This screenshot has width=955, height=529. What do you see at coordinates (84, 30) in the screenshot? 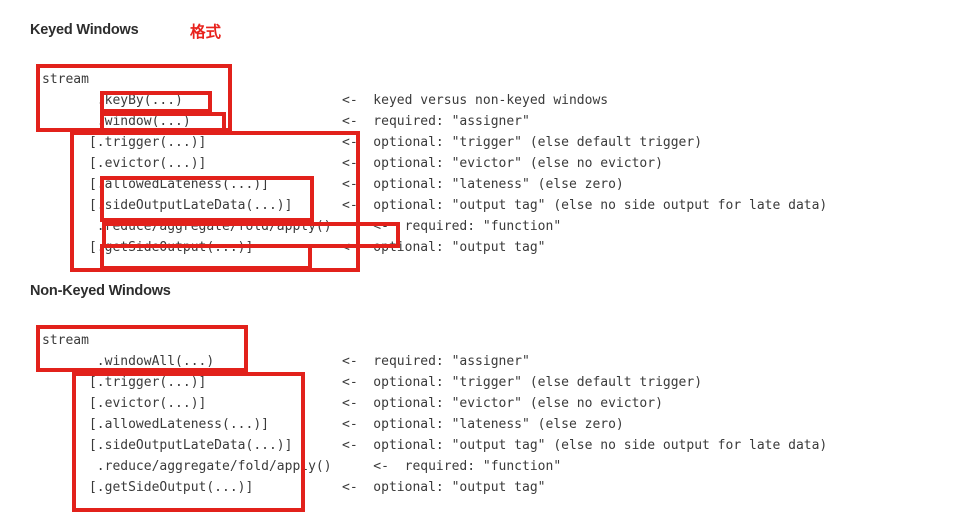
I see `page-title-keyed-windows: Keyed Windows` at bounding box center [84, 30].